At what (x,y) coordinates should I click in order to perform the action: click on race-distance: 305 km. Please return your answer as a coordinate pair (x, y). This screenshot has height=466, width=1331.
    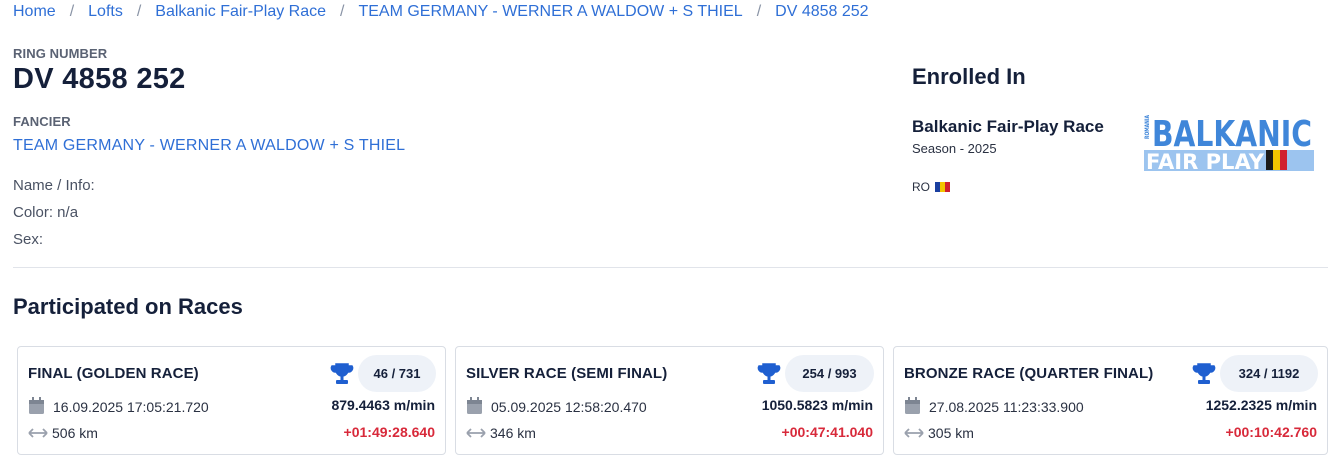
    Looking at the image, I should click on (951, 433).